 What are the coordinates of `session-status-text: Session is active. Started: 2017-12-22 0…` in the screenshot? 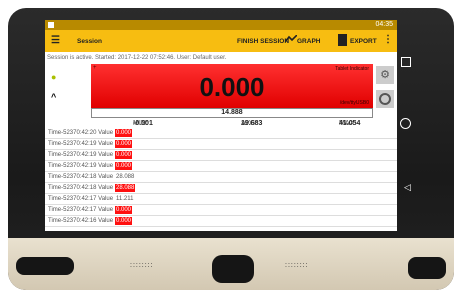 It's located at (137, 58).